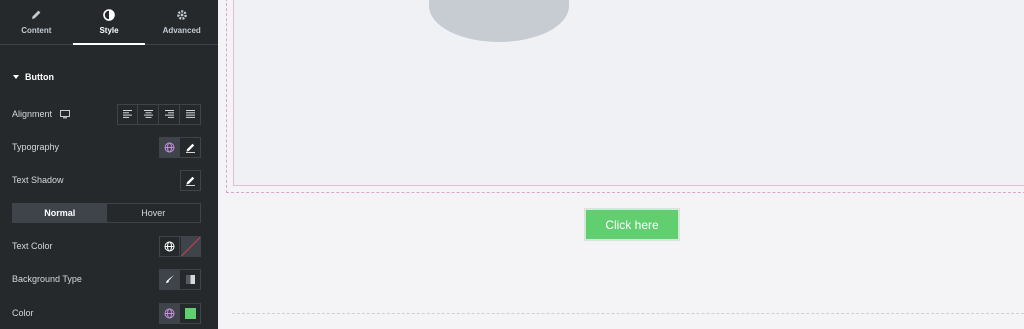 The image size is (1024, 329). What do you see at coordinates (182, 15) in the screenshot?
I see `gear-icon` at bounding box center [182, 15].